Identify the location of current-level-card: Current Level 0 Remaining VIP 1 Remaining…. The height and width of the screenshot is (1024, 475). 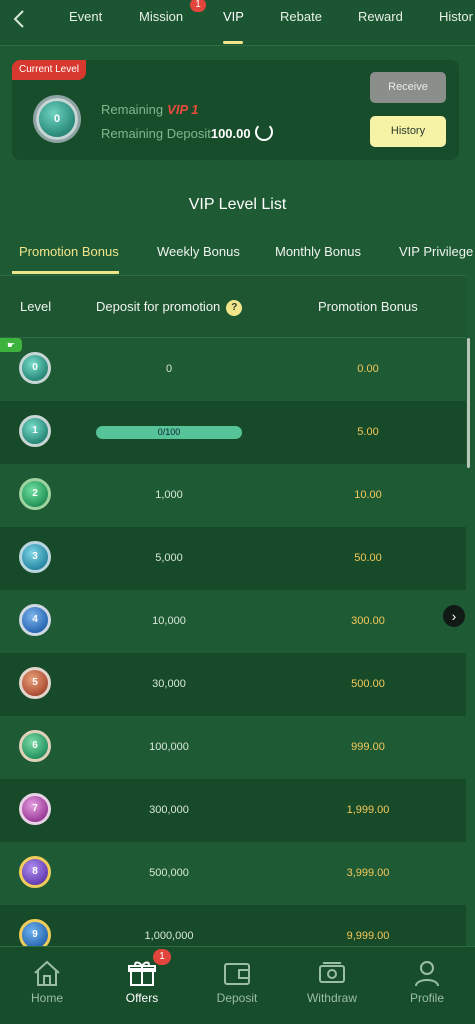
(235, 110).